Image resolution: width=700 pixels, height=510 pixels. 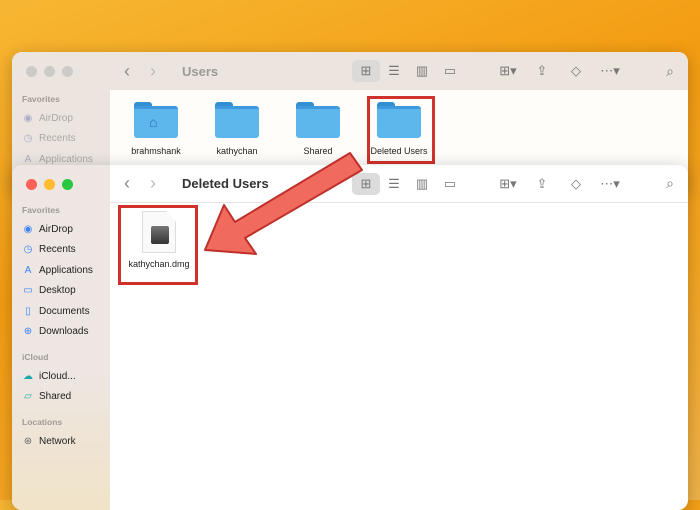 I want to click on annotation-arrow, so click(x=283, y=203).